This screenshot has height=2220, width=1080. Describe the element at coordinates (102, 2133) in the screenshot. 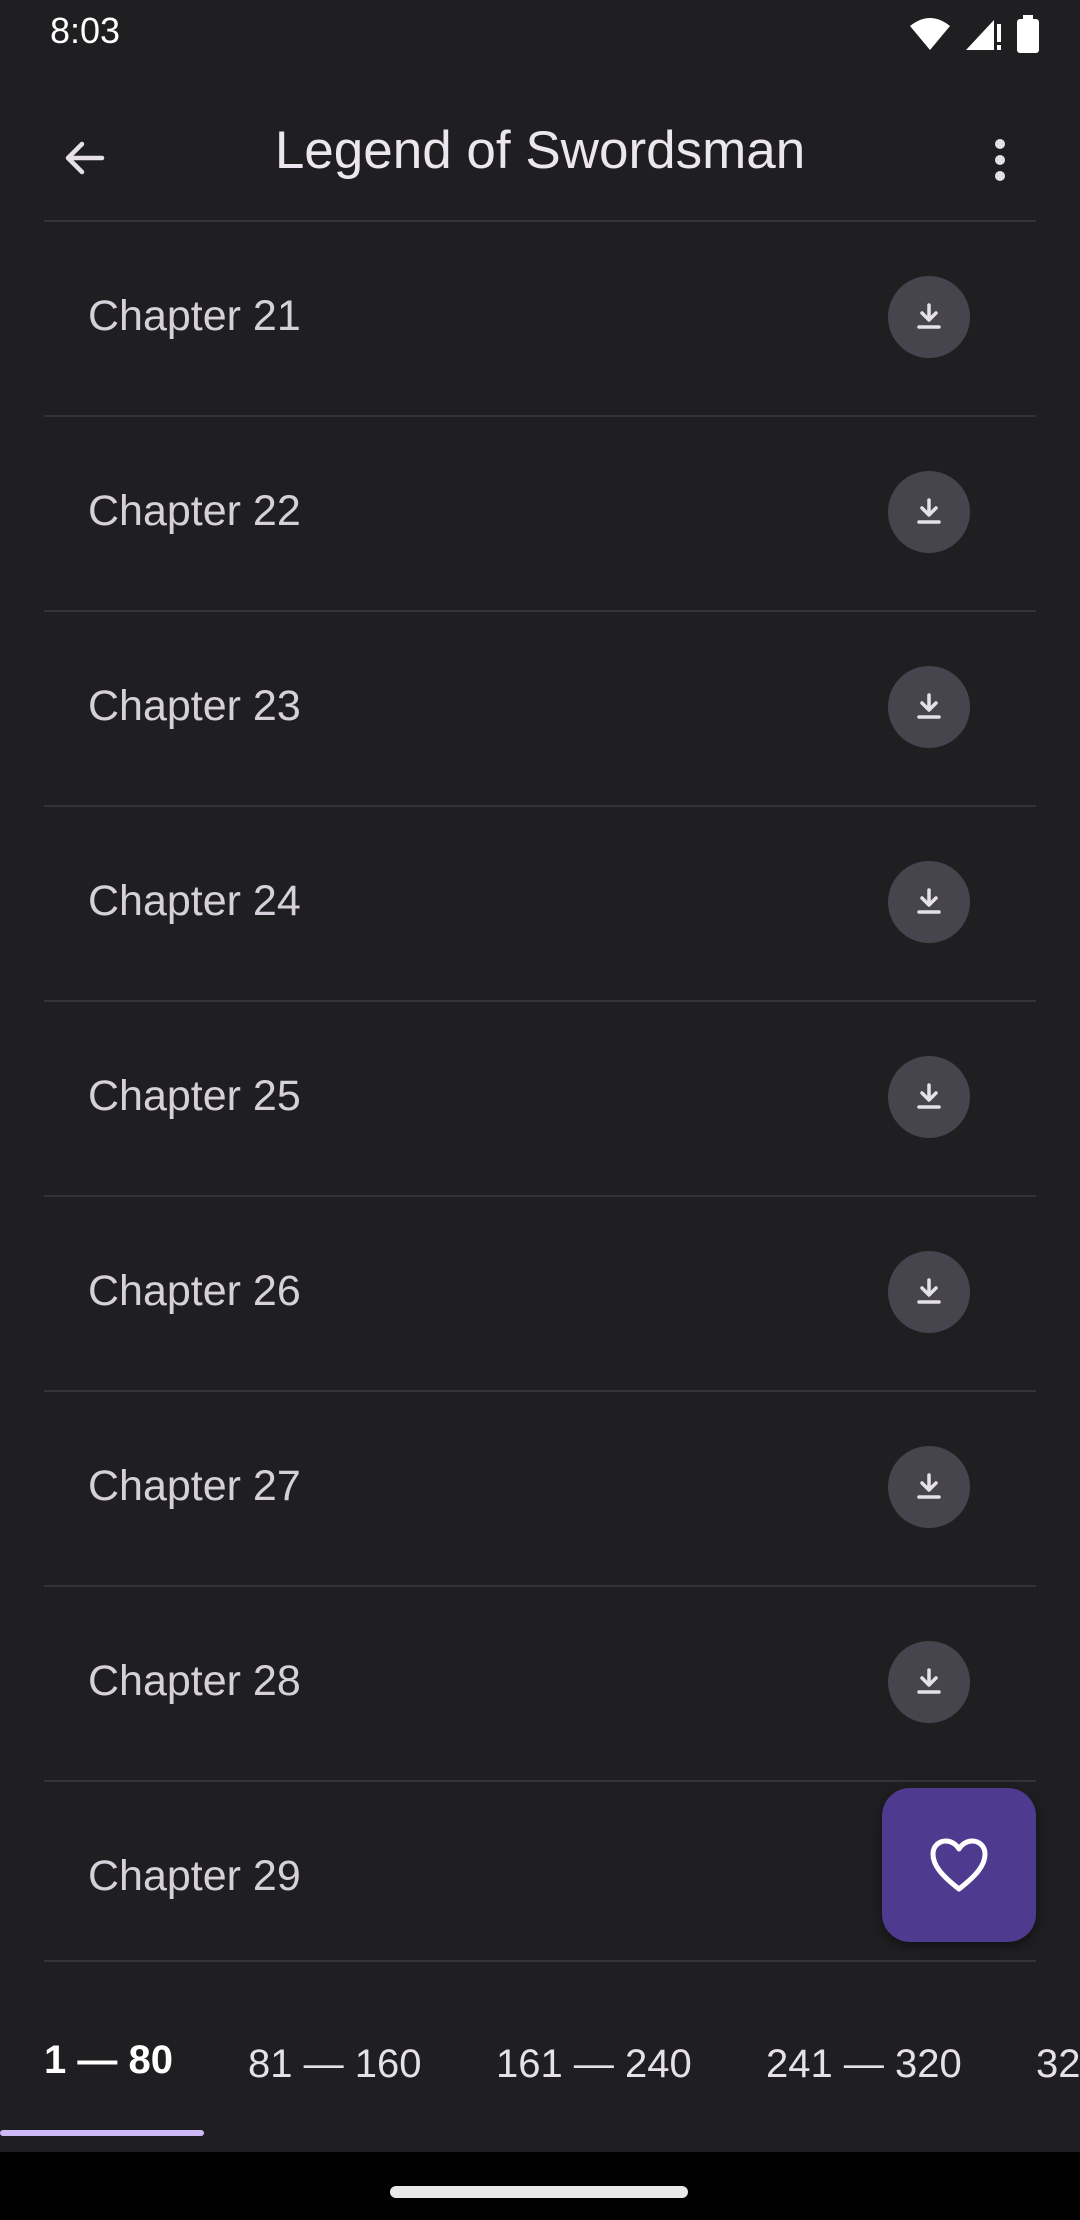

I see `active-tab-indicator` at that location.